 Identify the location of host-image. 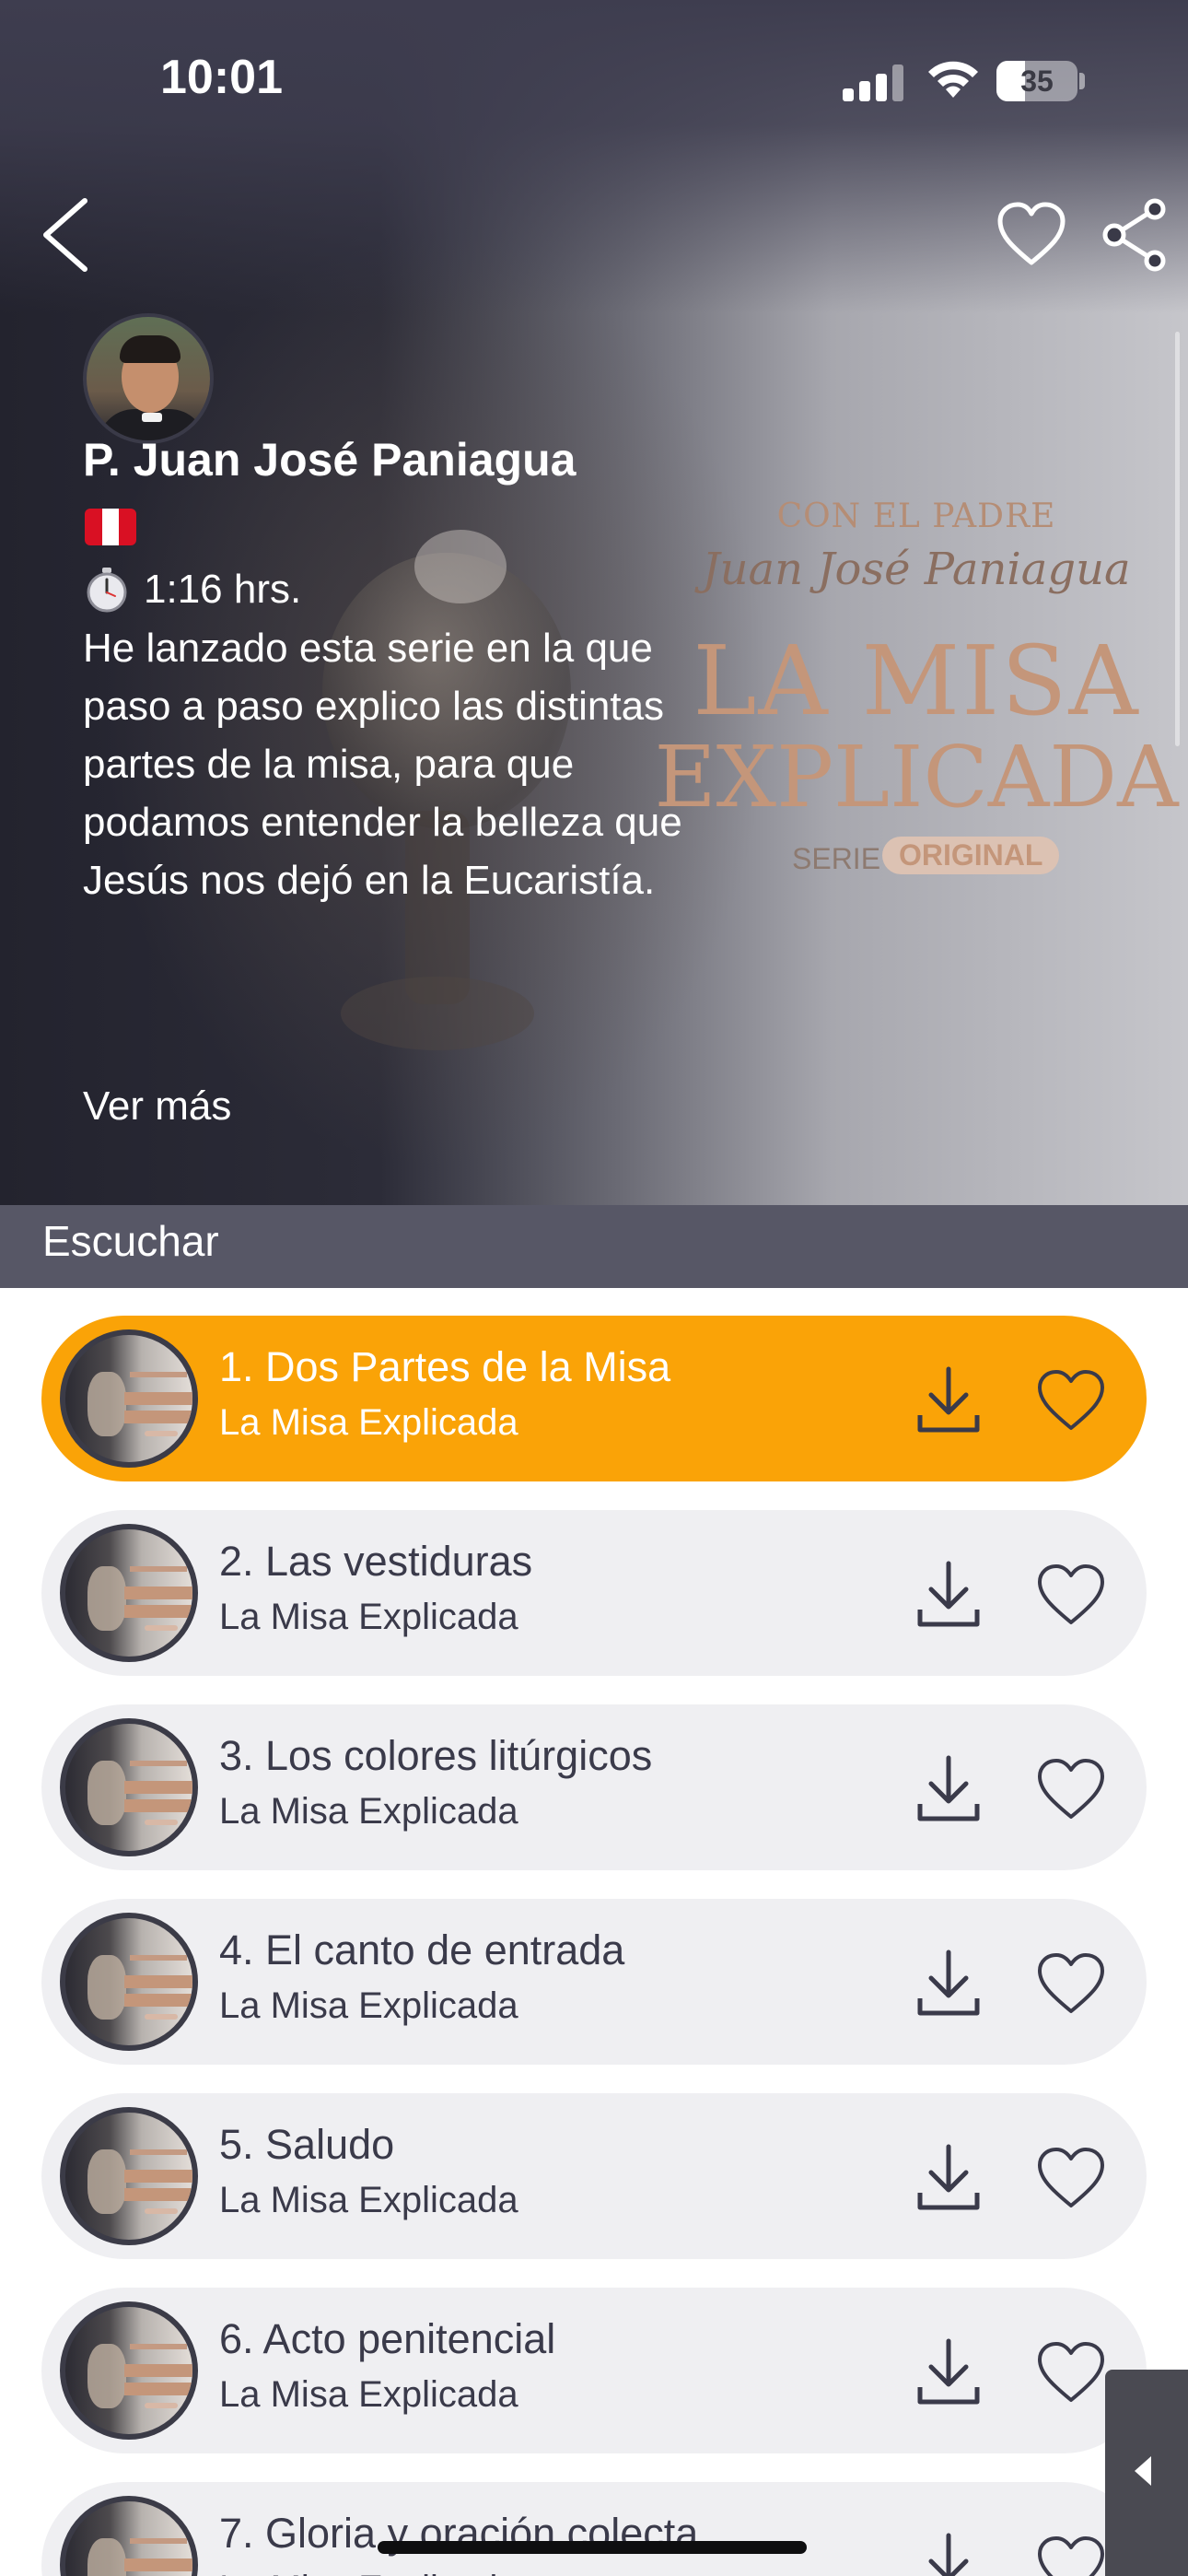
(460, 566).